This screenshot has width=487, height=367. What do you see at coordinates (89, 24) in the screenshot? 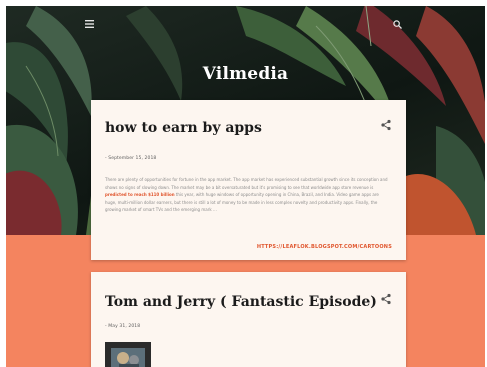
I see `hamburger-menu-icon` at bounding box center [89, 24].